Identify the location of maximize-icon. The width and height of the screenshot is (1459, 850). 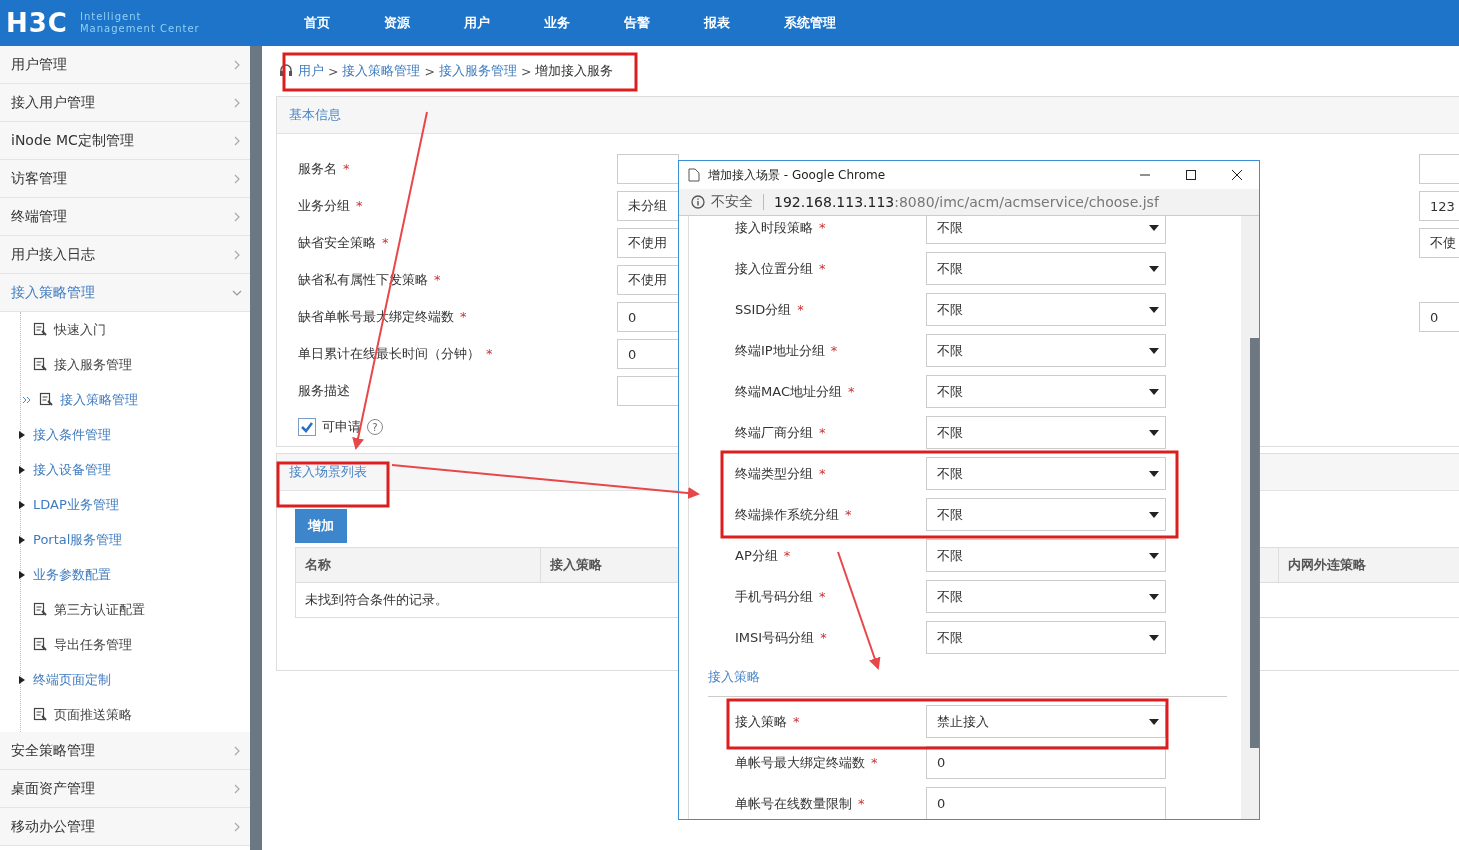
(1191, 175).